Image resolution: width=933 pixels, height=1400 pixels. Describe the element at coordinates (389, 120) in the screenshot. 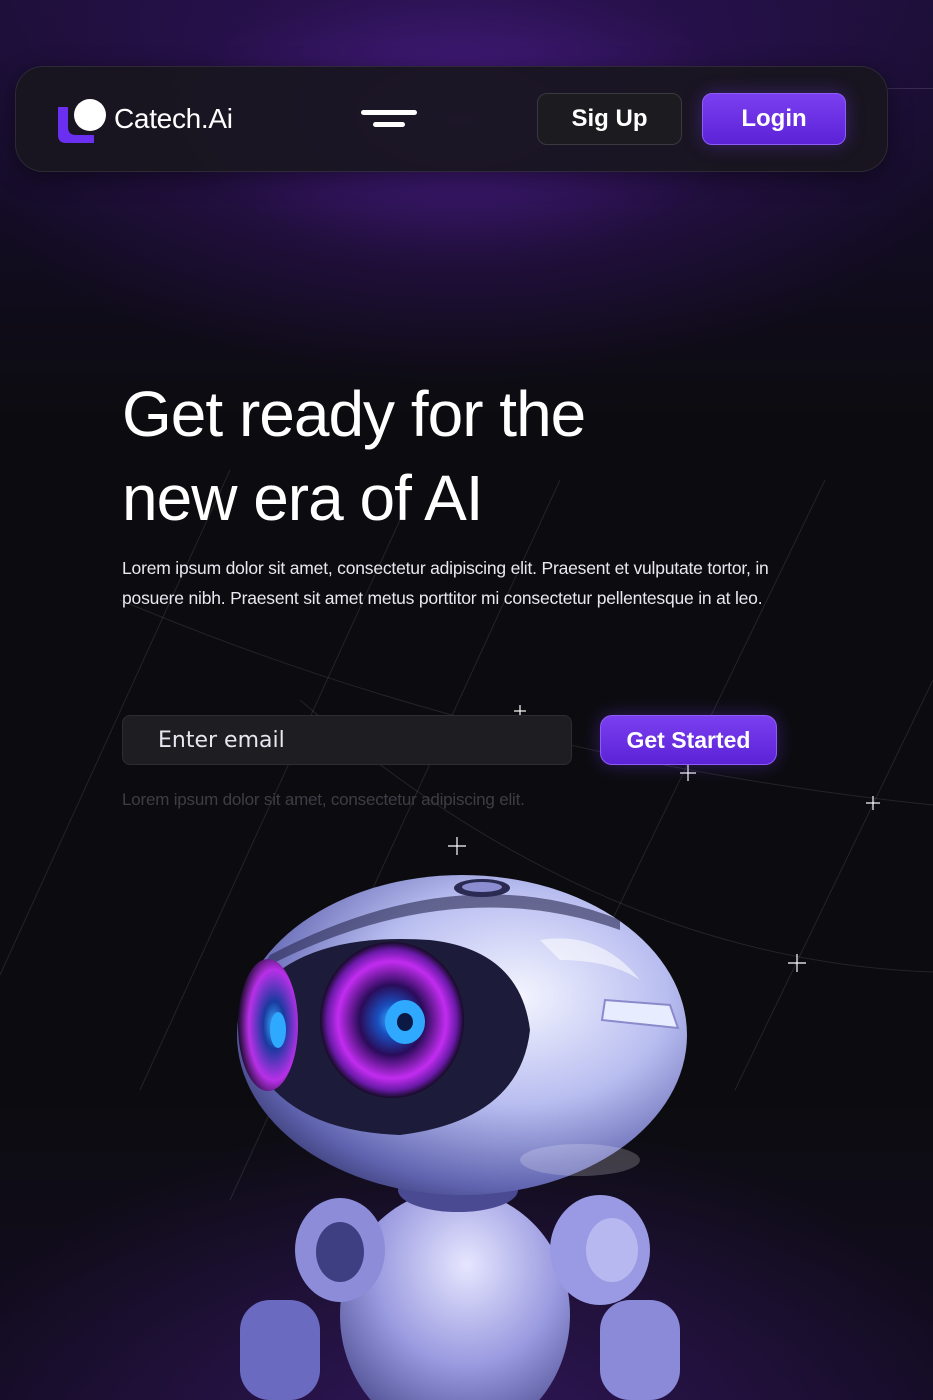

I see `hamburger-menu-icon` at that location.